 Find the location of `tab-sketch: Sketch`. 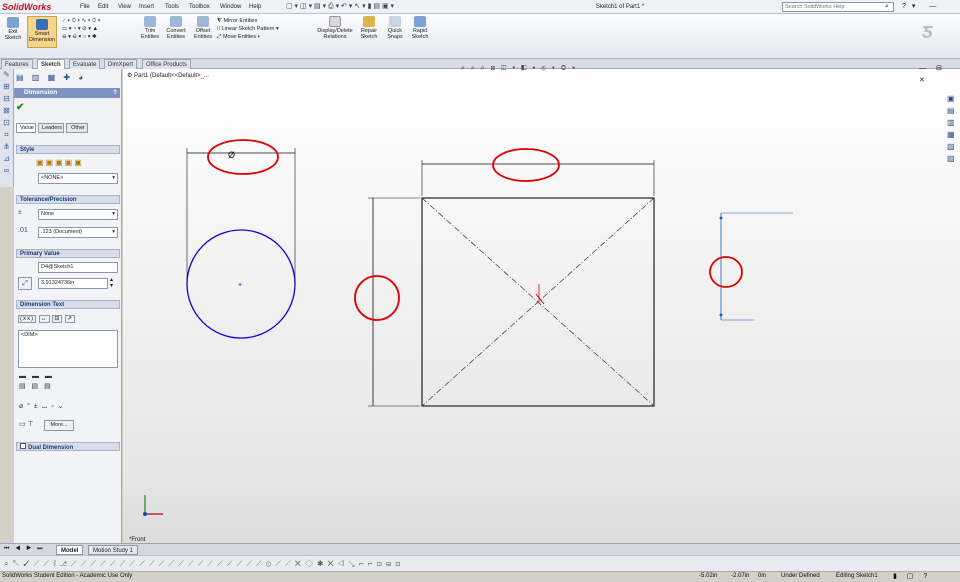

tab-sketch: Sketch is located at coordinates (51, 64).